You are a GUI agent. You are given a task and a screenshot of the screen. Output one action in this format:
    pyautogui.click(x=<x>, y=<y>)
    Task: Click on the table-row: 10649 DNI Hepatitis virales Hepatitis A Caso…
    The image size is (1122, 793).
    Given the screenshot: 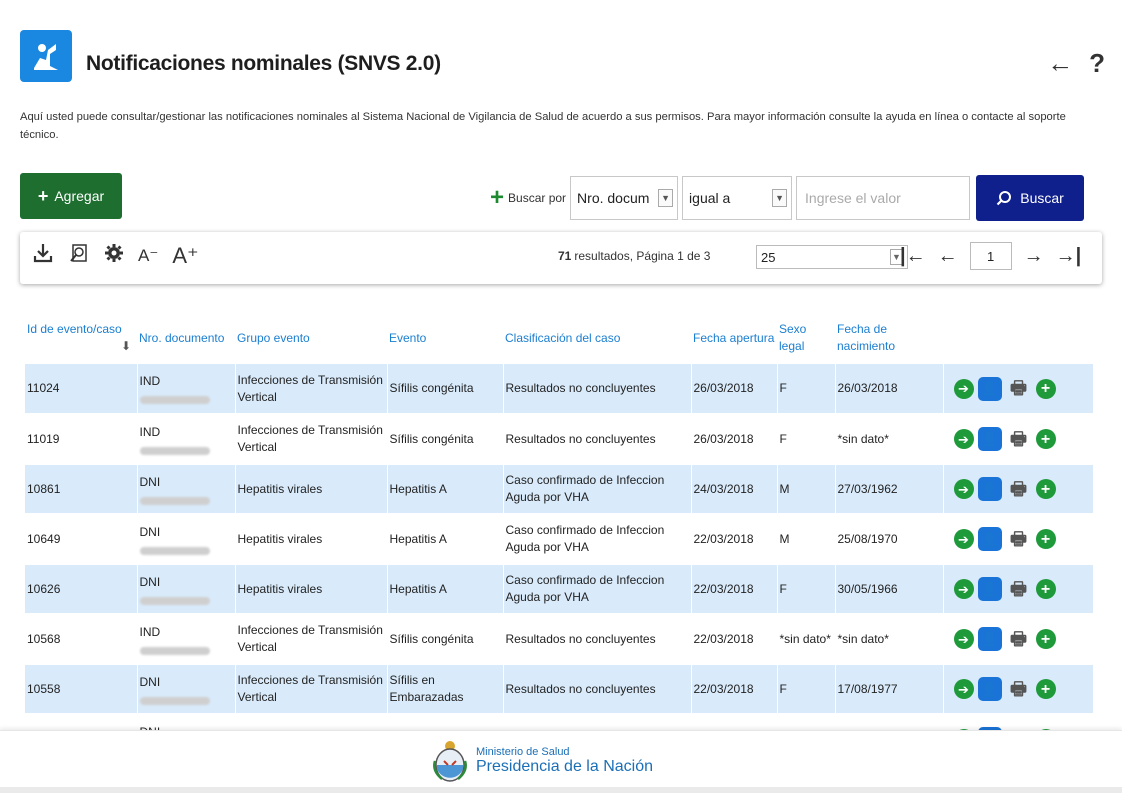 What is the action you would take?
    pyautogui.click(x=559, y=539)
    